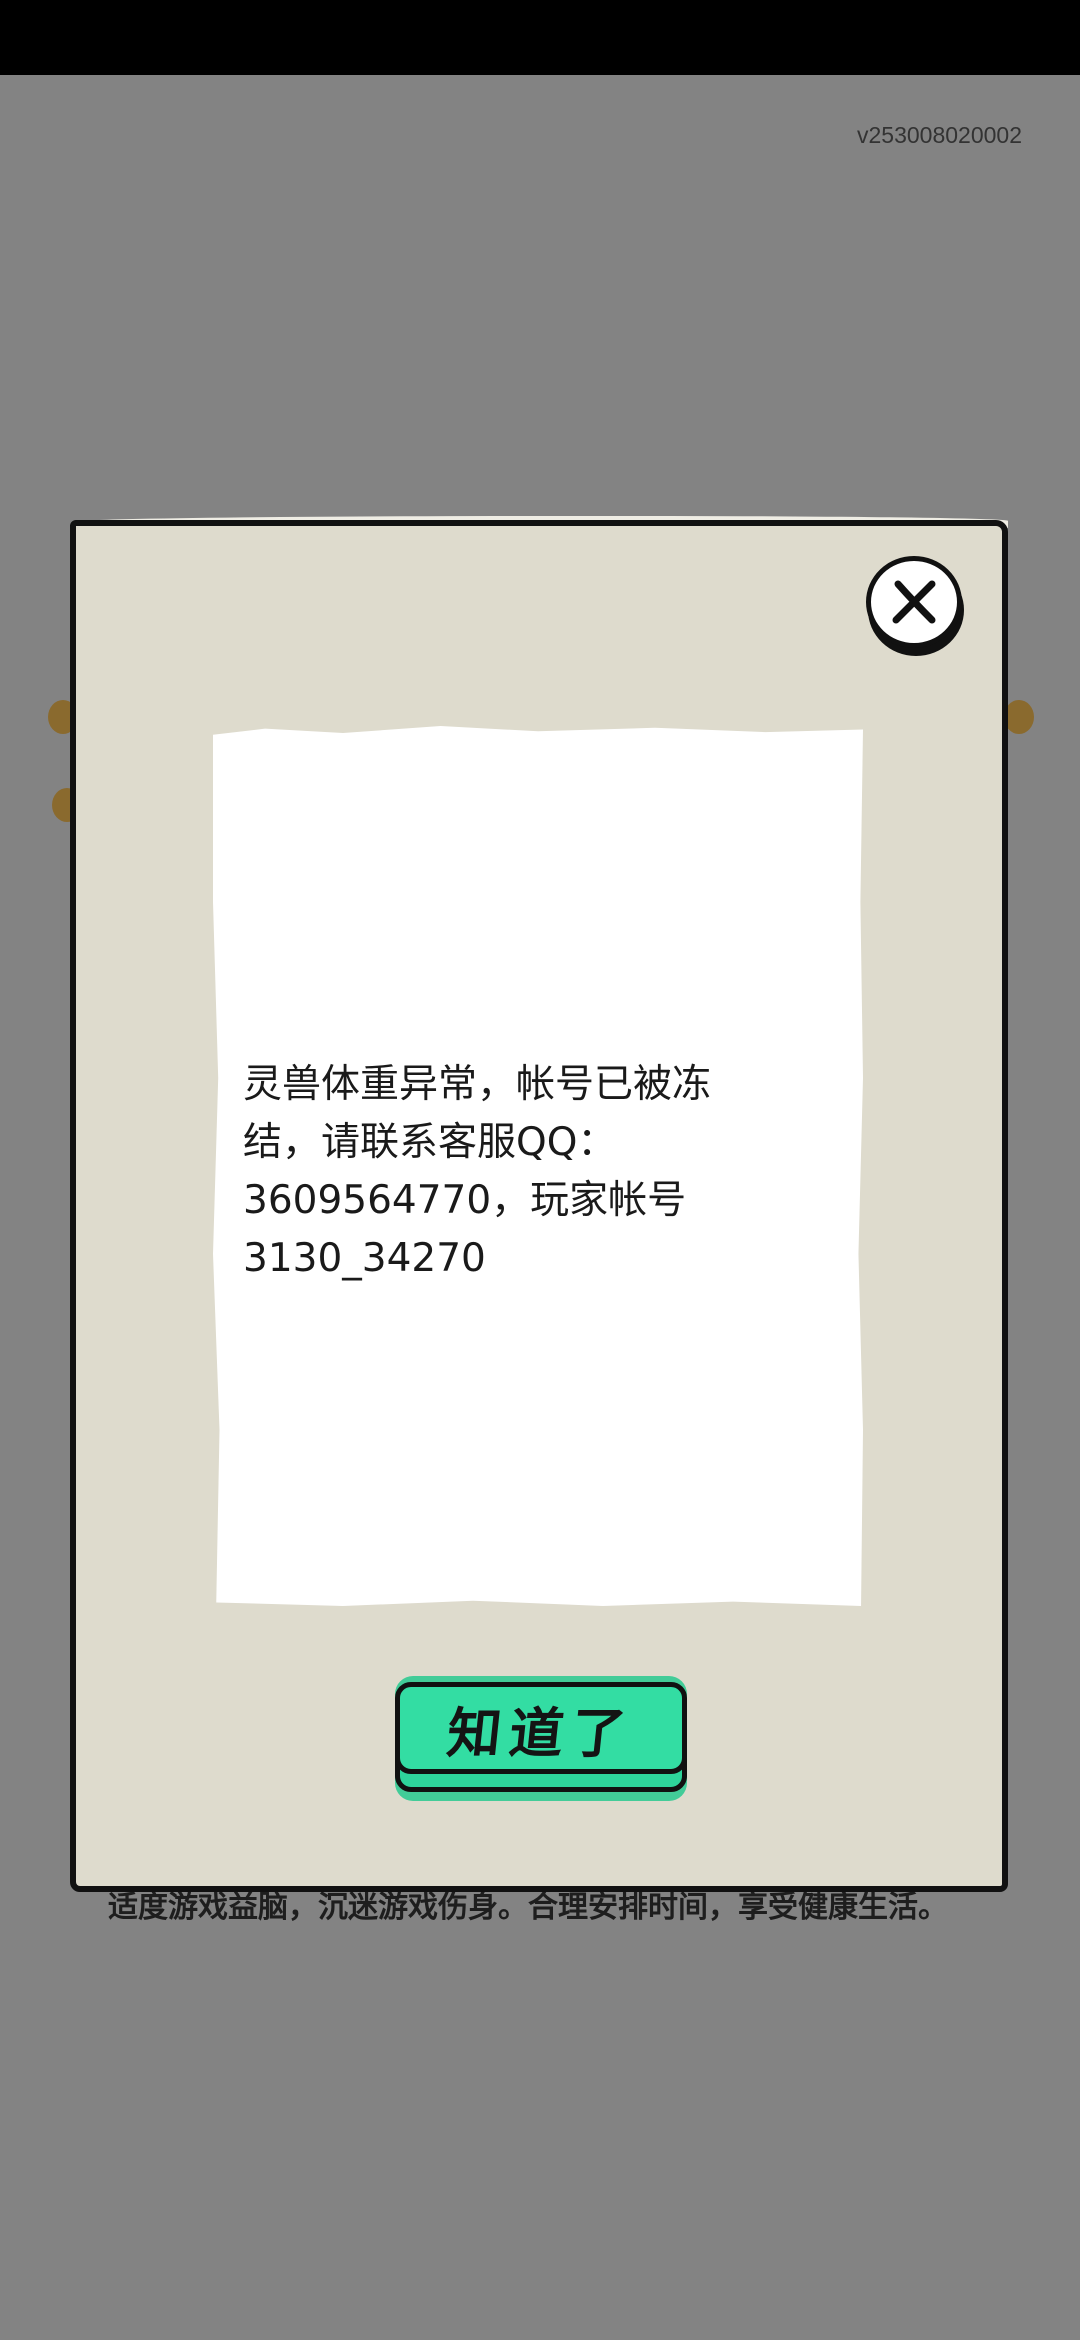 The image size is (1080, 2340). Describe the element at coordinates (914, 602) in the screenshot. I see `close-icon` at that location.